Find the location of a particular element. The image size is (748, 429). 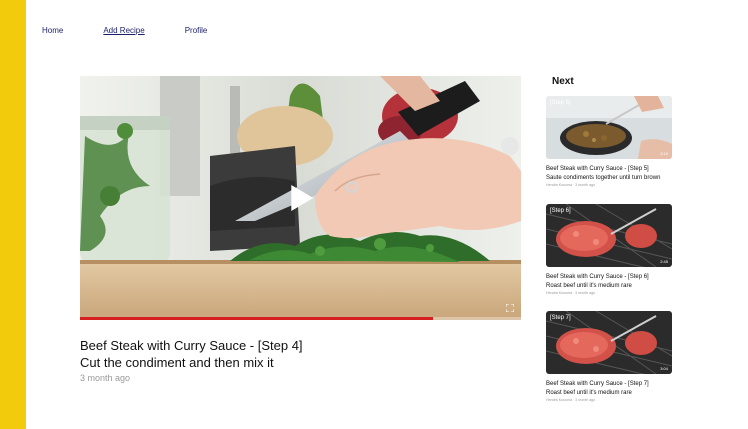

play-icon is located at coordinates (302, 198).